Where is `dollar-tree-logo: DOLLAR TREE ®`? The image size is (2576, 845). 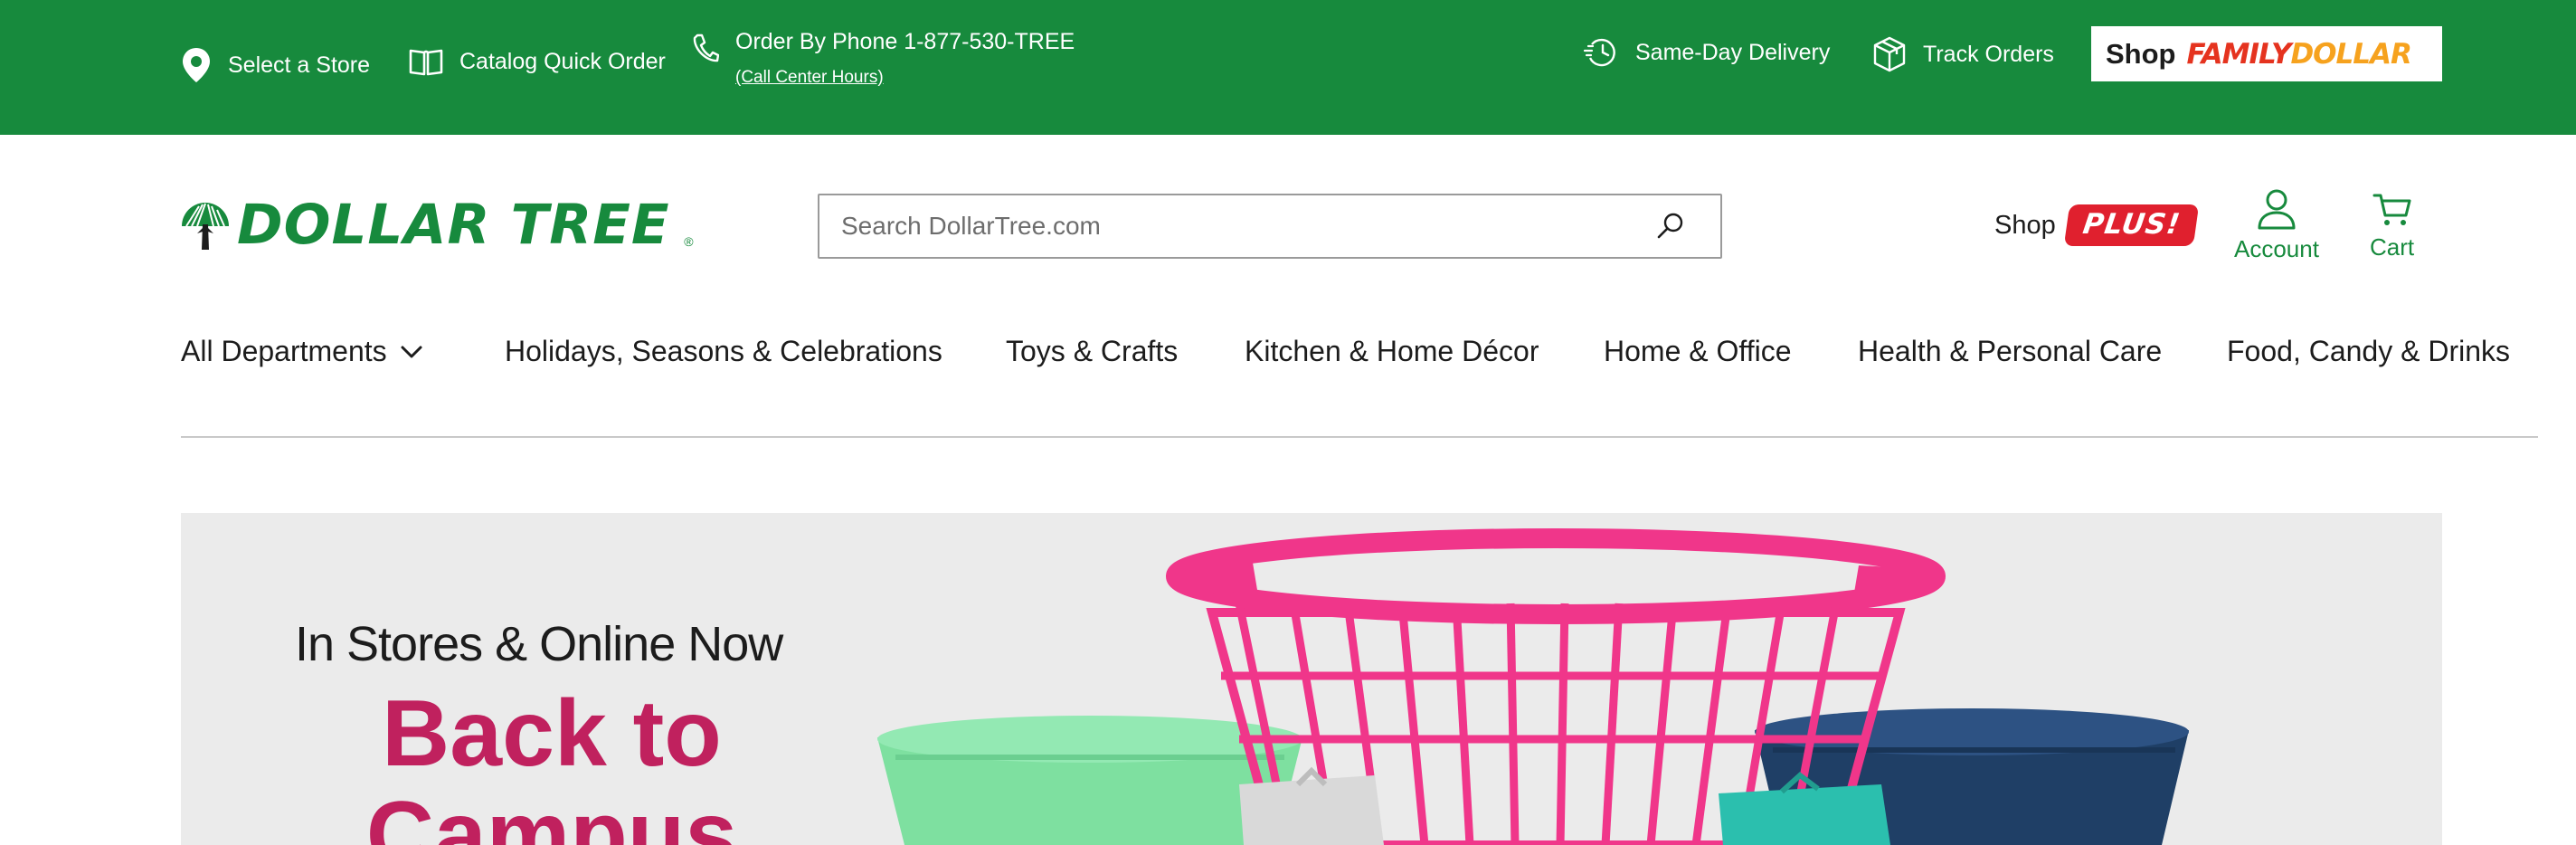 dollar-tree-logo: DOLLAR TREE ® is located at coordinates (436, 224).